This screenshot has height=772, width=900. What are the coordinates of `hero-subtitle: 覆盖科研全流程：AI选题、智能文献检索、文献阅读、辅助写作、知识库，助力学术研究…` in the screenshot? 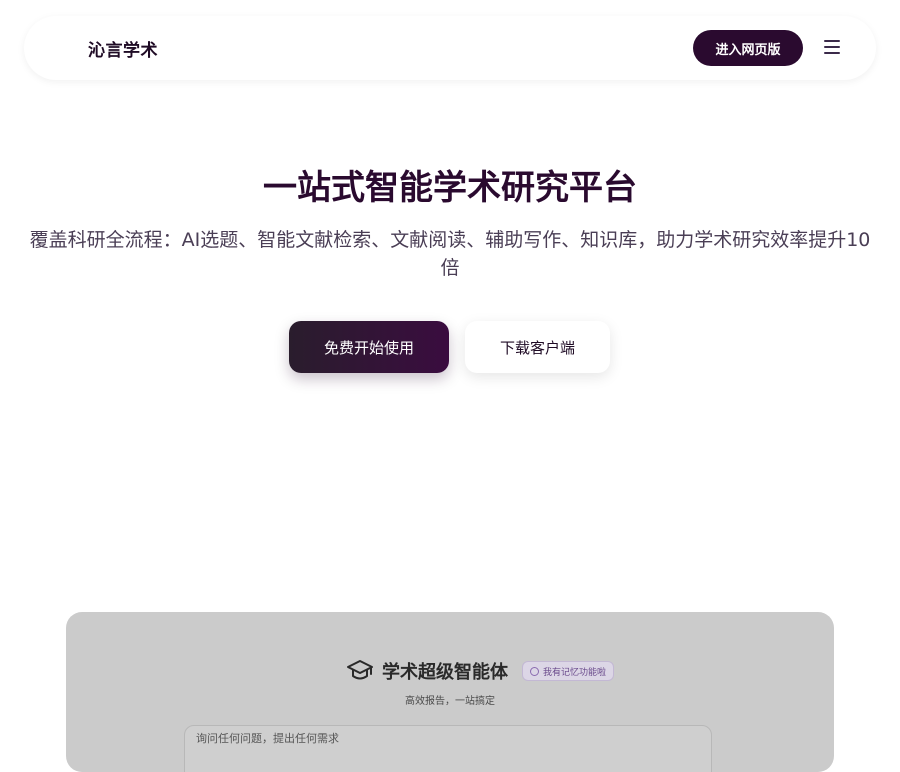 It's located at (450, 254).